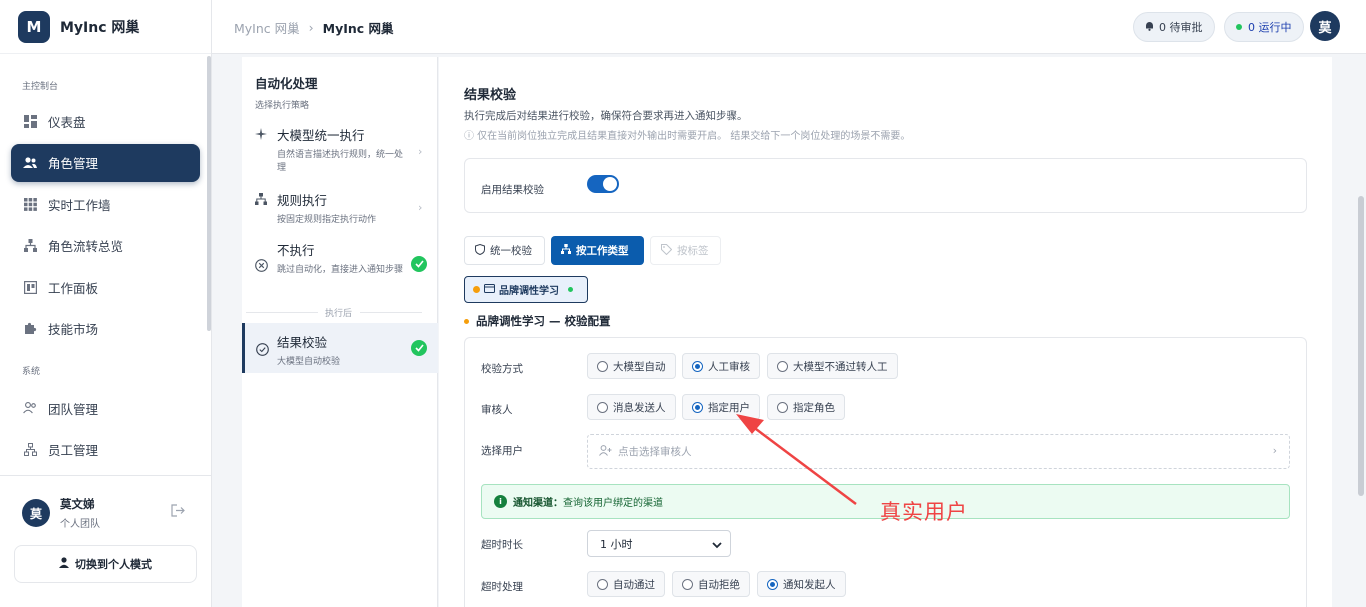 The image size is (1366, 607). I want to click on tab-by-work-type: 按工作类型, so click(597, 250).